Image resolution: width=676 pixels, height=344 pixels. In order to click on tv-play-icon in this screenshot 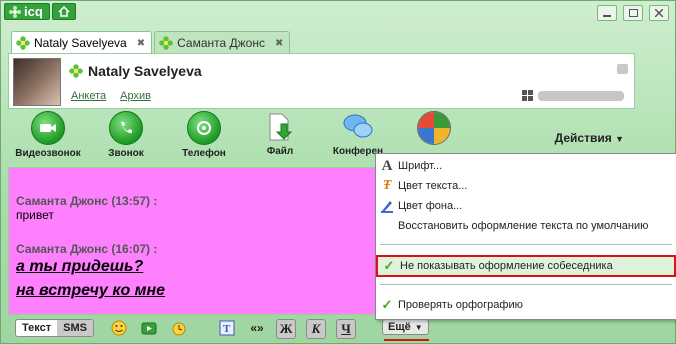, I will do `click(149, 328)`.